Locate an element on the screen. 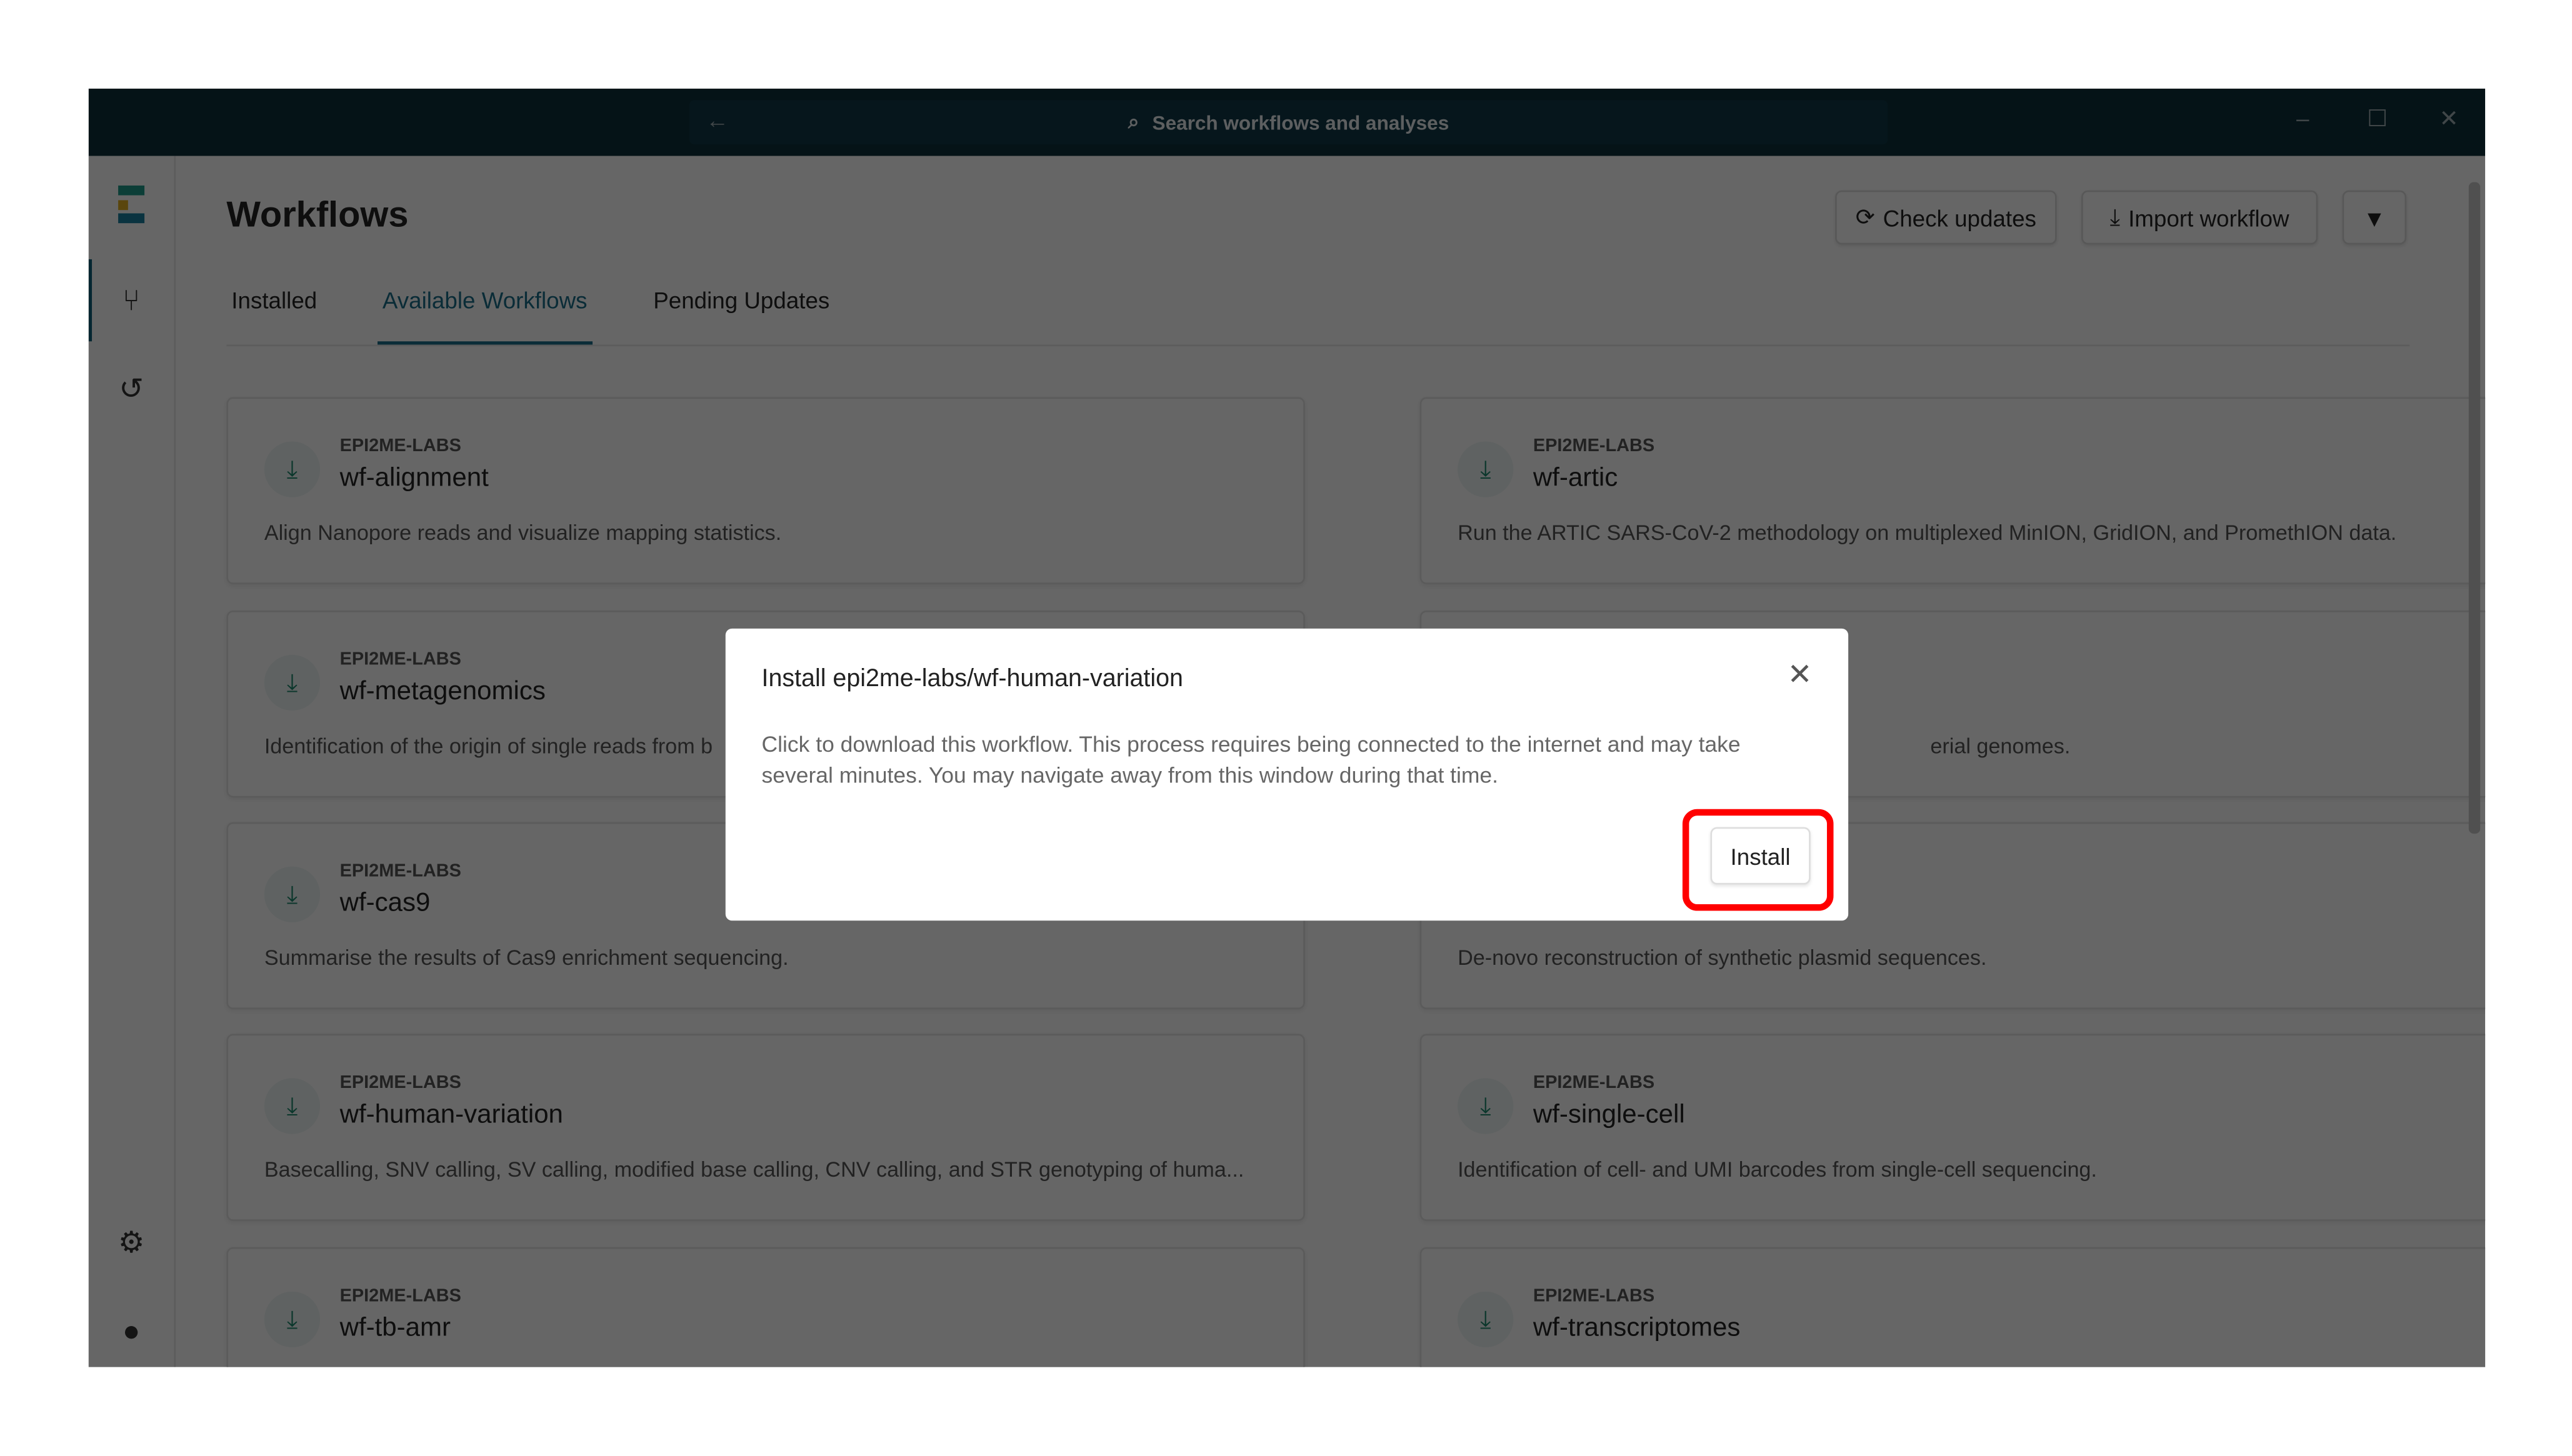  history-nav-icon: ↺ is located at coordinates (131, 389).